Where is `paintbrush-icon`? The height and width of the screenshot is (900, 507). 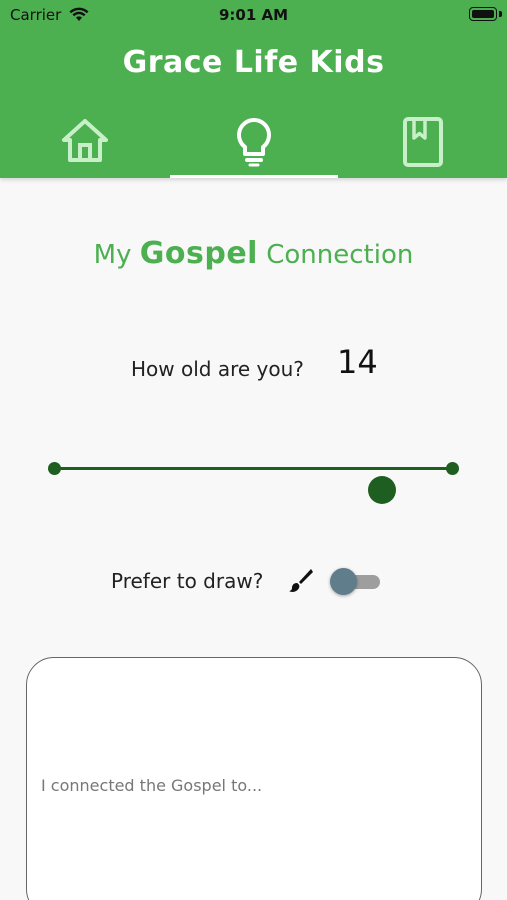
paintbrush-icon is located at coordinates (301, 580).